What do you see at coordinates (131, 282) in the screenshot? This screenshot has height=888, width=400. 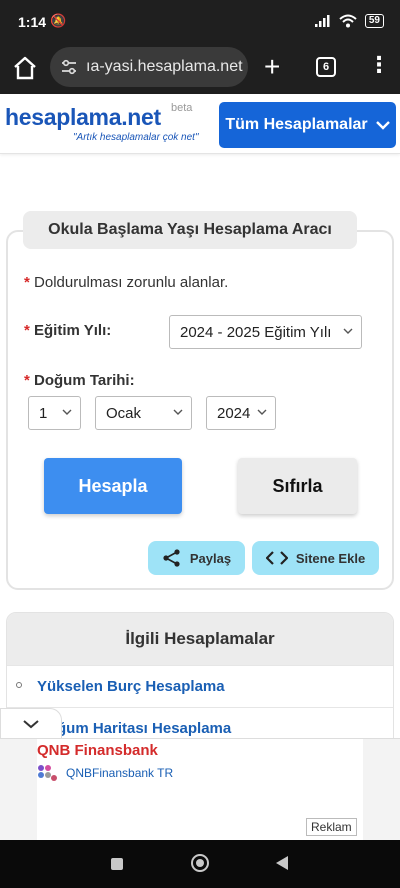 I see `required-note-text: Doldurulması zorunlu alanlar.` at bounding box center [131, 282].